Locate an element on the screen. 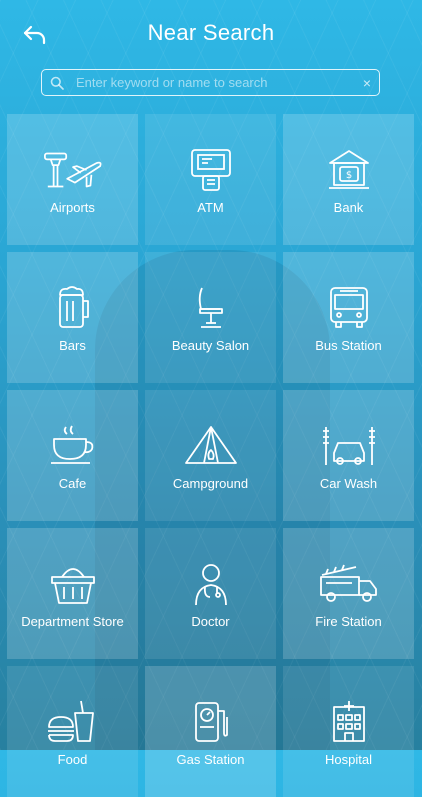 This screenshot has height=797, width=422. category-tile-fire-station: Fire Station is located at coordinates (348, 593).